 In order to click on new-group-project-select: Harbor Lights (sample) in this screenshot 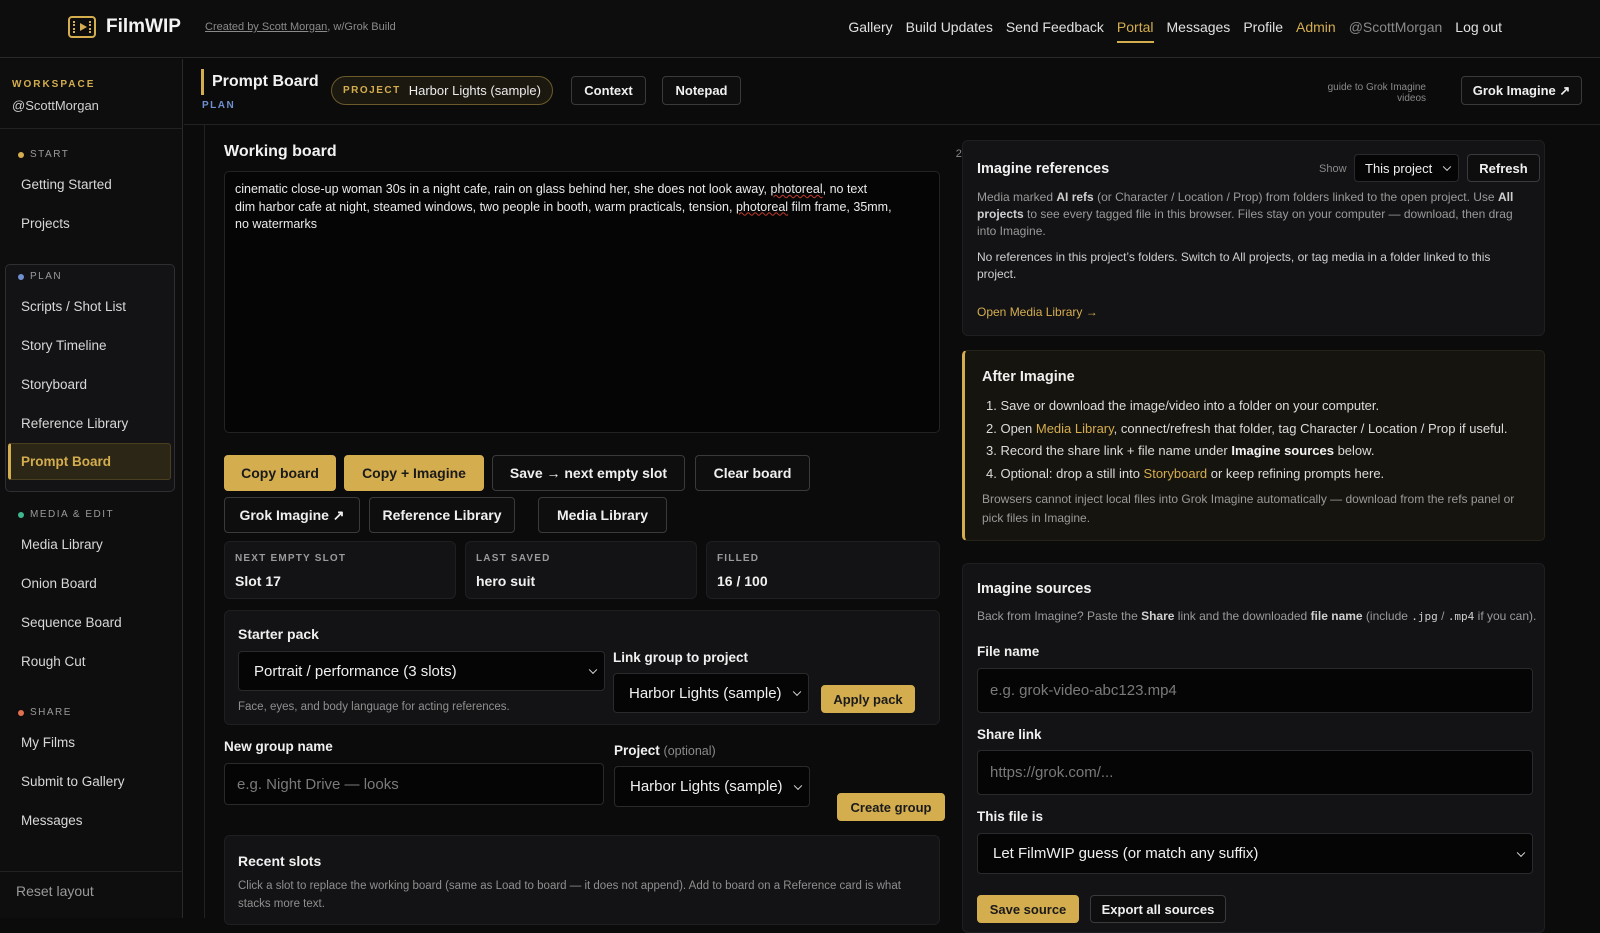, I will do `click(712, 786)`.